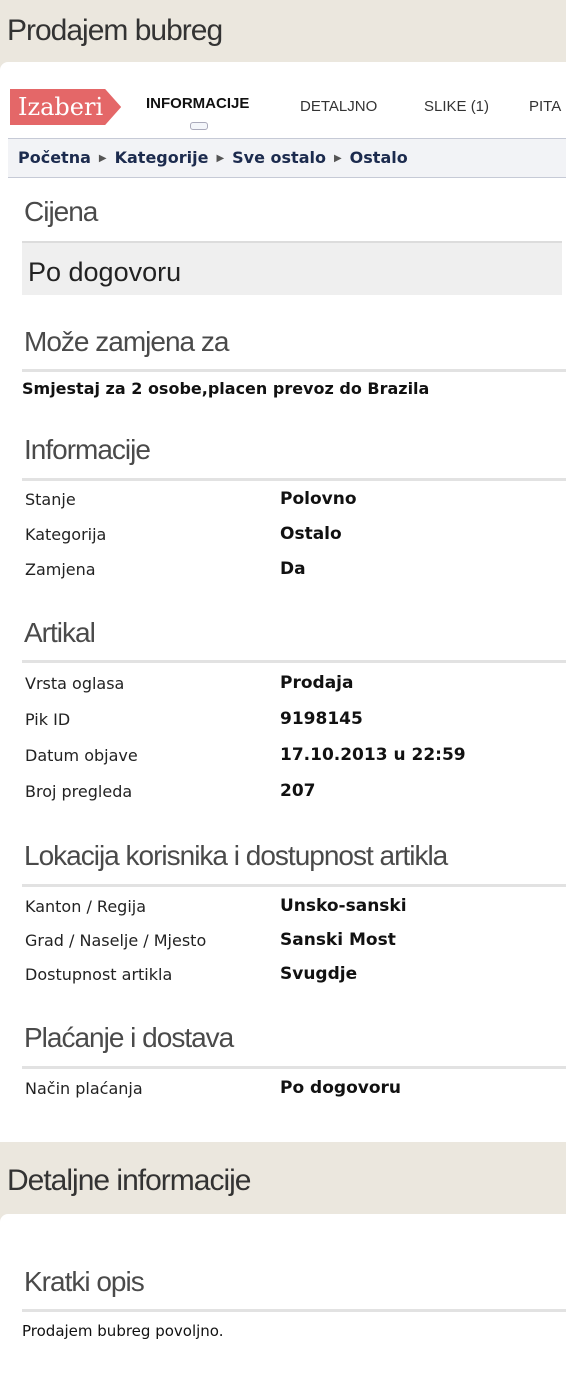 The width and height of the screenshot is (566, 1376). I want to click on izaberi-button: Izaberi, so click(65, 107).